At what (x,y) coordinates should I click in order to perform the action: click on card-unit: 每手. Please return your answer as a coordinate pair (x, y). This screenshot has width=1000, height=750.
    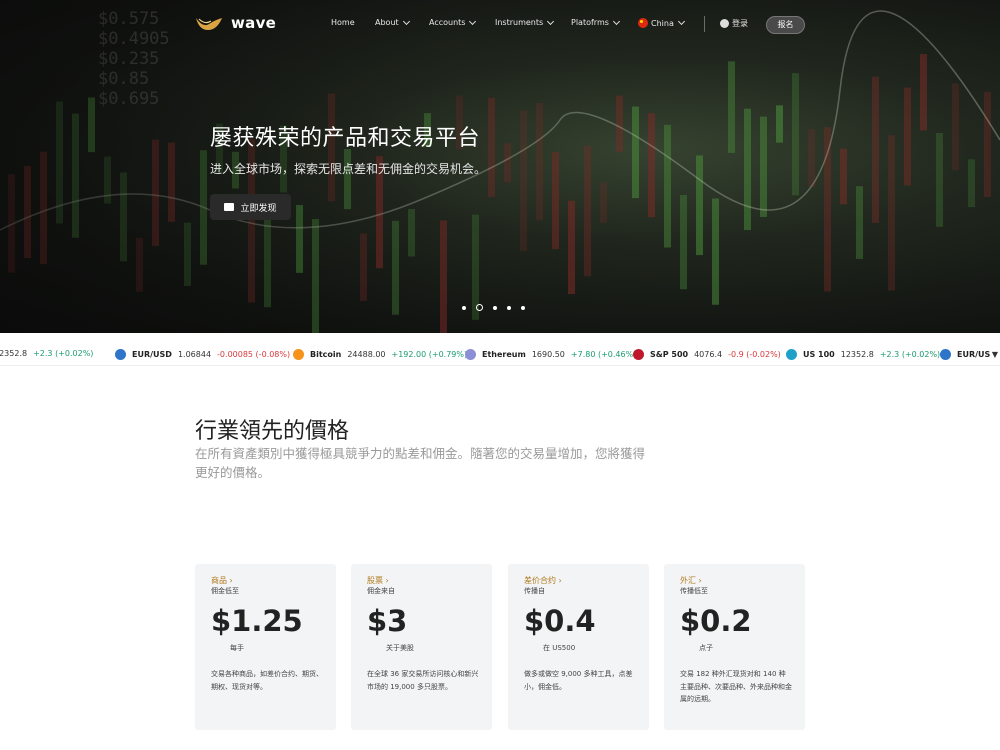
    Looking at the image, I should click on (237, 648).